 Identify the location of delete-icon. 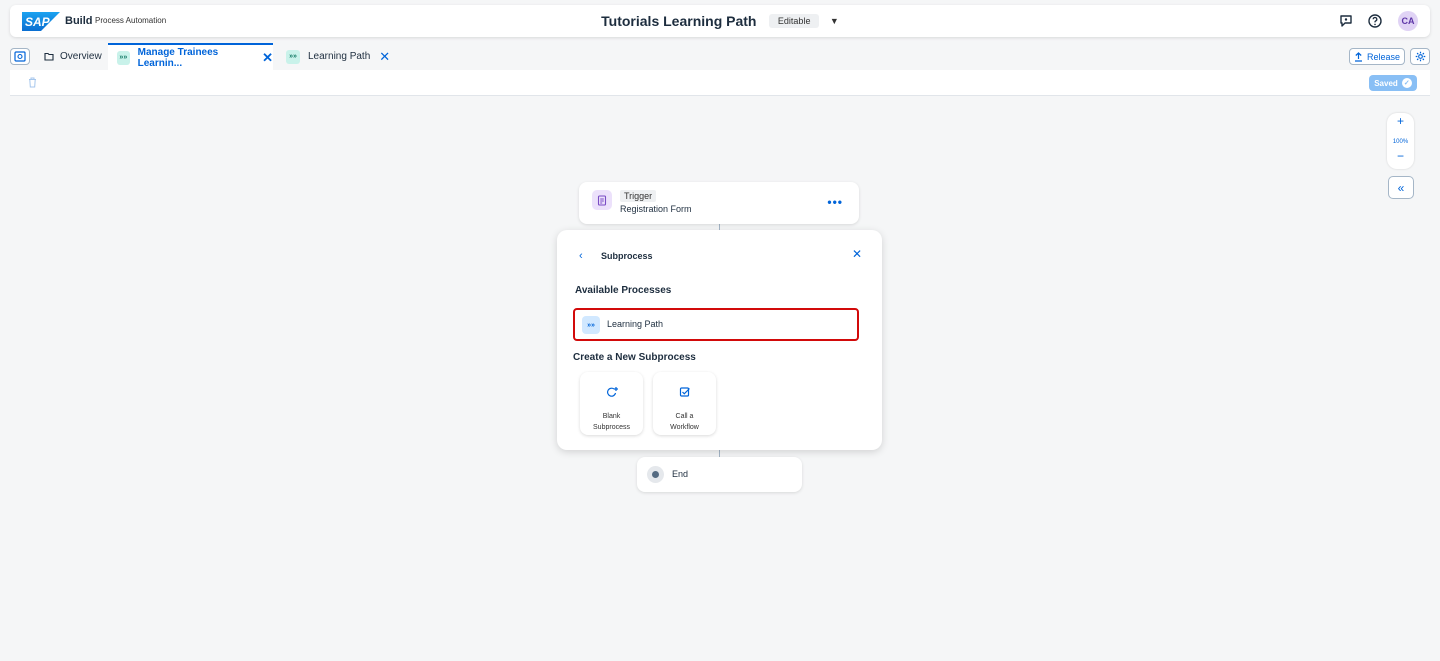
(32, 82).